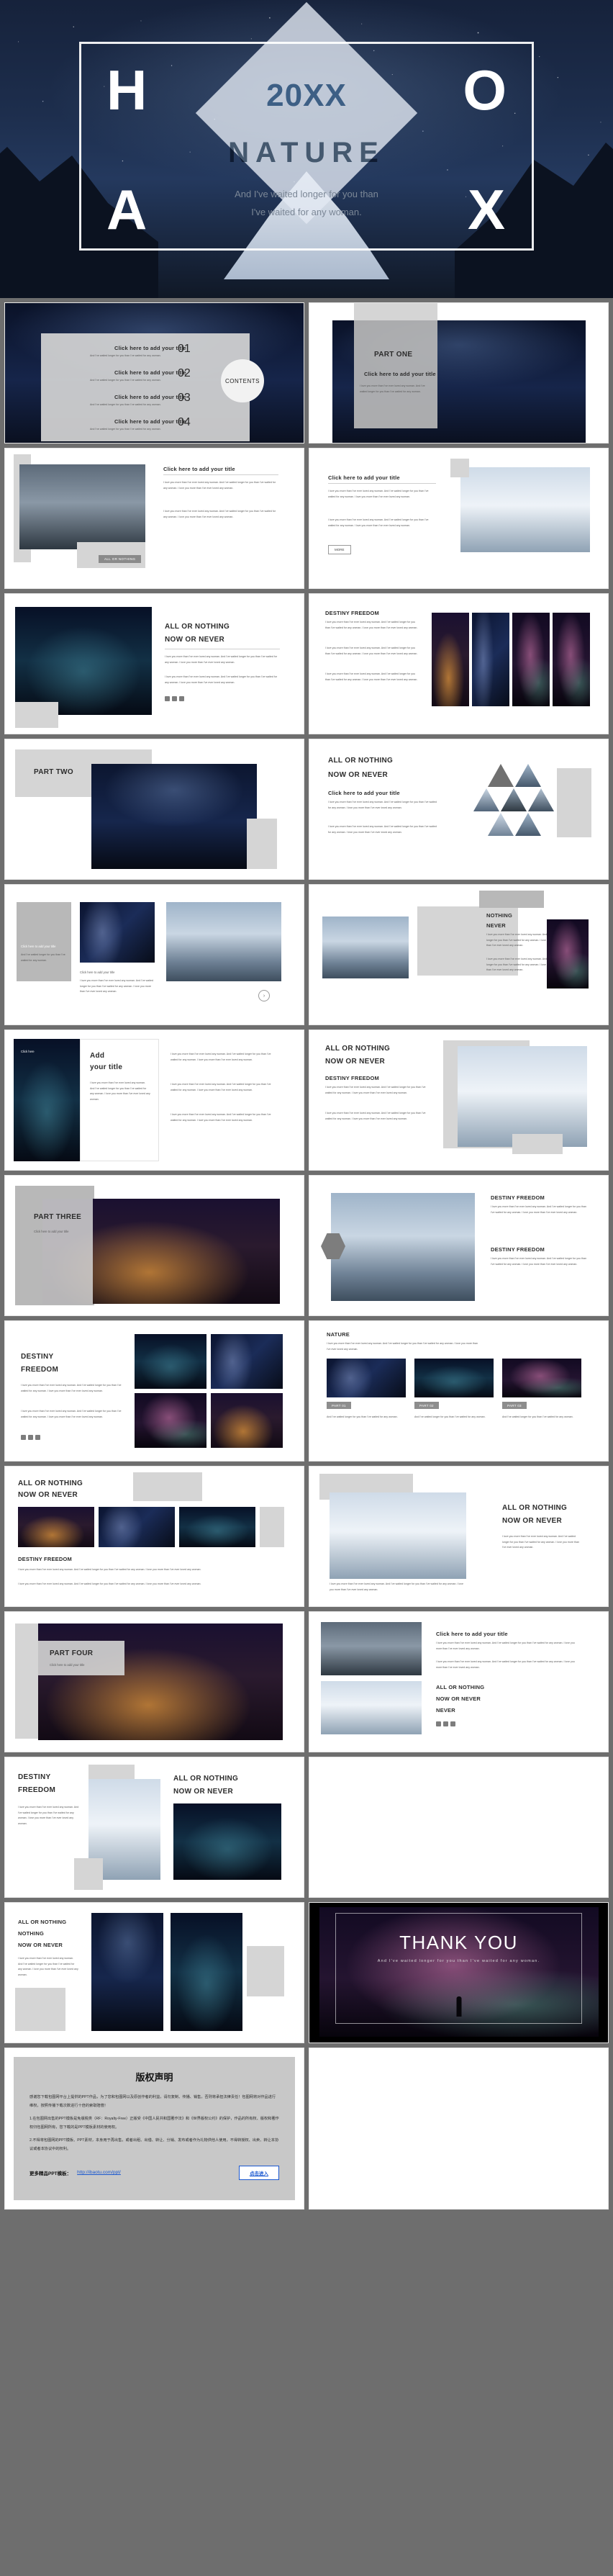 This screenshot has height=2576, width=613. What do you see at coordinates (393, 355) in the screenshot?
I see `part-one-heading: PART ONE` at bounding box center [393, 355].